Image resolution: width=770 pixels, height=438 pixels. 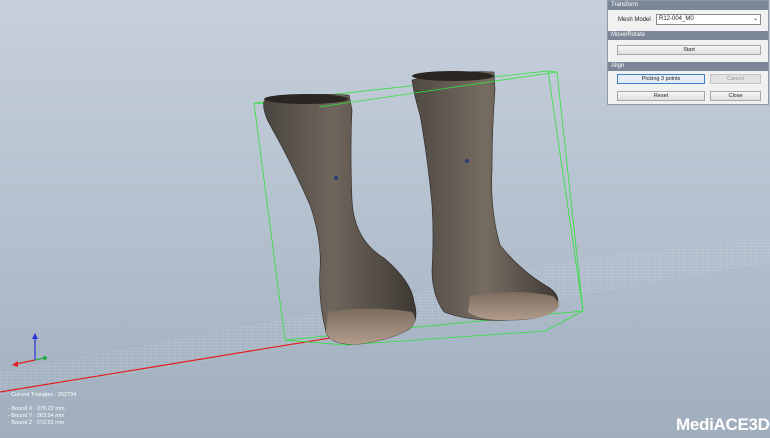 What do you see at coordinates (634, 20) in the screenshot?
I see `mesh-model-label: Mesh Model` at bounding box center [634, 20].